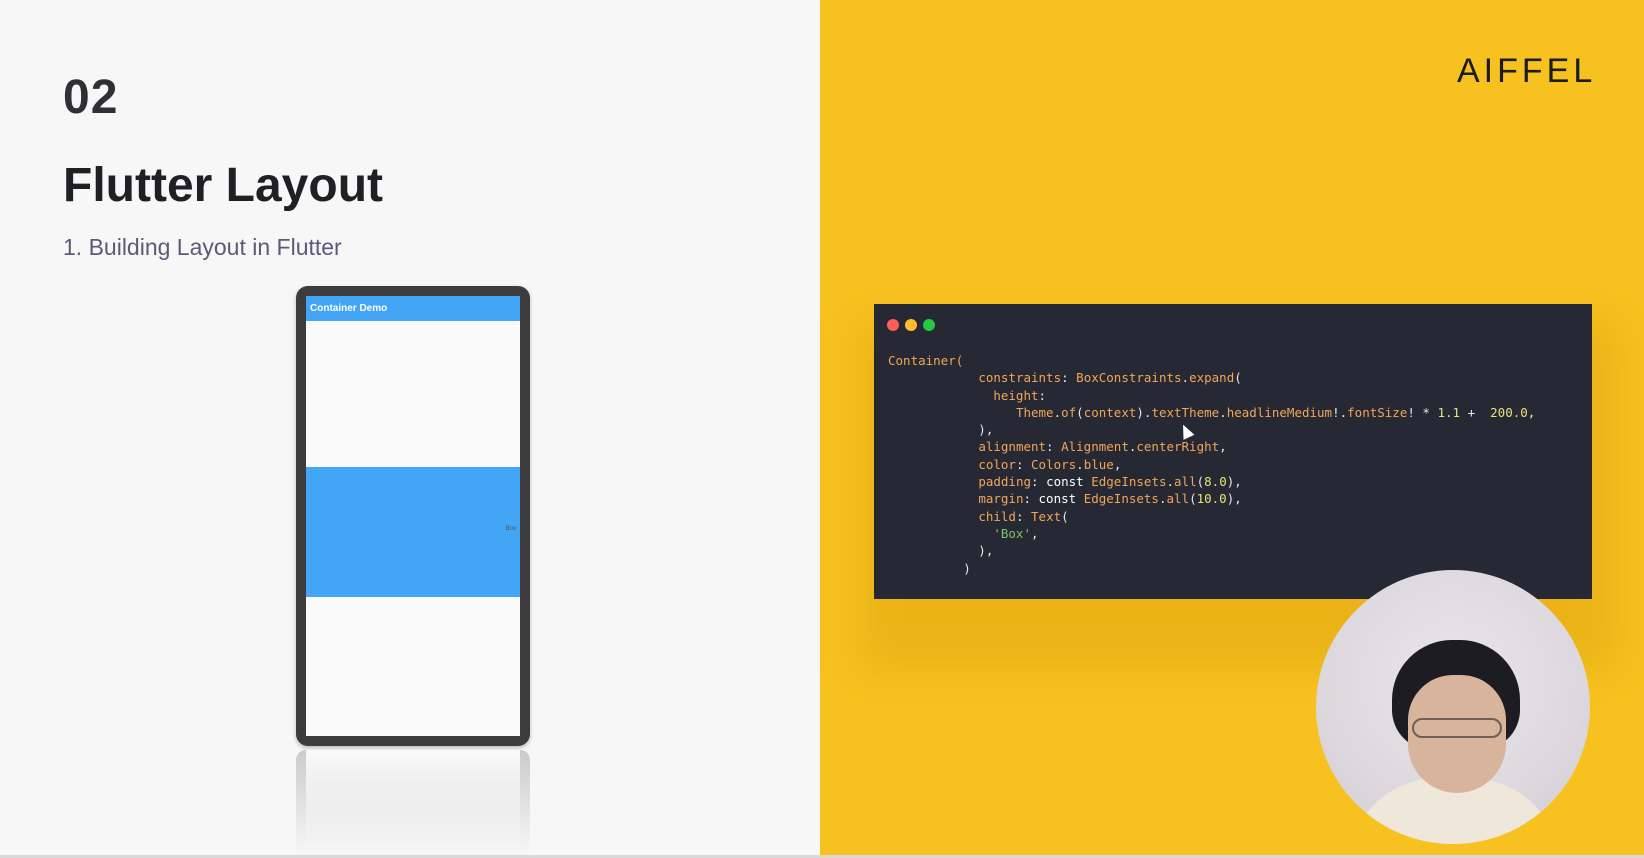 This screenshot has height=858, width=1644. I want to click on presenter-webcam, so click(1453, 707).